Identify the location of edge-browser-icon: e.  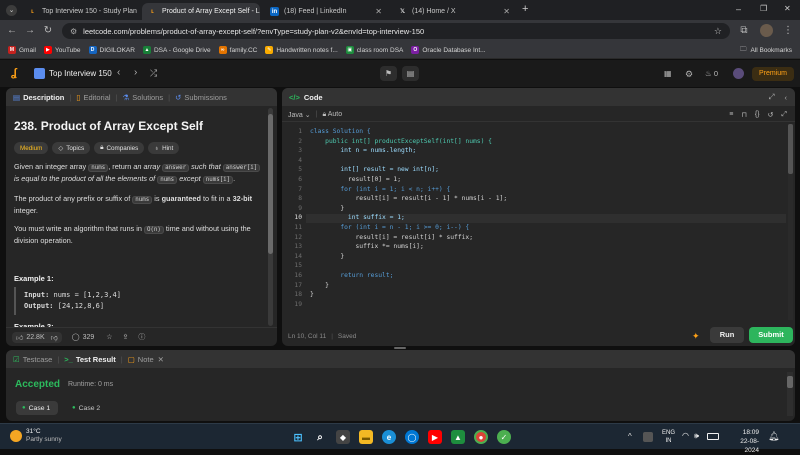
(389, 437).